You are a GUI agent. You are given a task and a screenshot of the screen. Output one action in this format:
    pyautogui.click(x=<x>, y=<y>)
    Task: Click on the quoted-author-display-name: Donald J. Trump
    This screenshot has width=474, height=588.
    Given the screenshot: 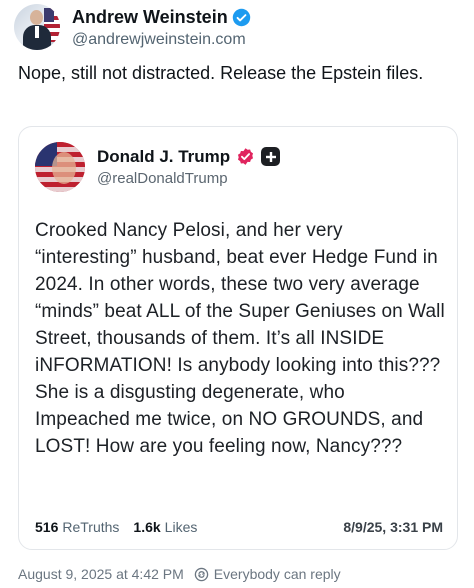 What is the action you would take?
    pyautogui.click(x=189, y=156)
    